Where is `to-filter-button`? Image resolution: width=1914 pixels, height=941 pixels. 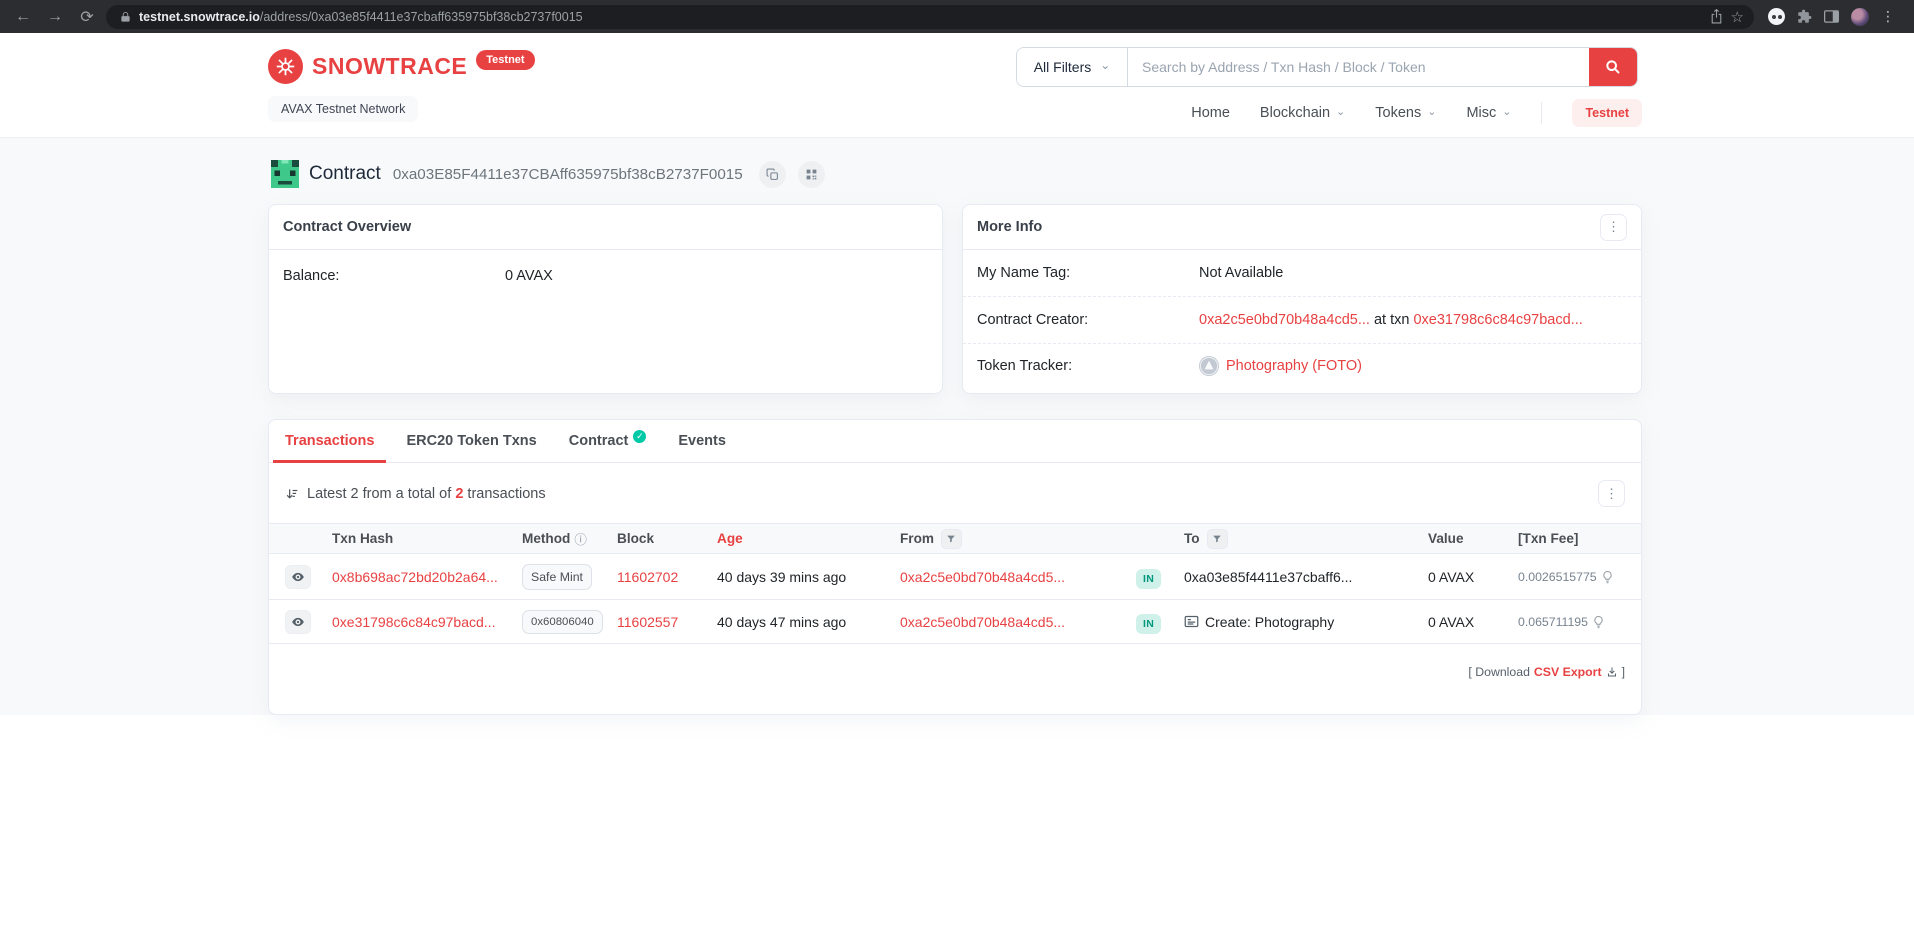 to-filter-button is located at coordinates (1217, 538).